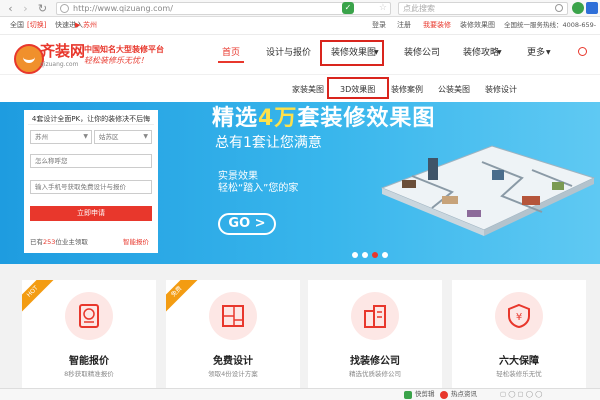 Image resolution: width=600 pixels, height=400 pixels. Describe the element at coordinates (78, 25) in the screenshot. I see `arrow-icon: ▶` at that location.